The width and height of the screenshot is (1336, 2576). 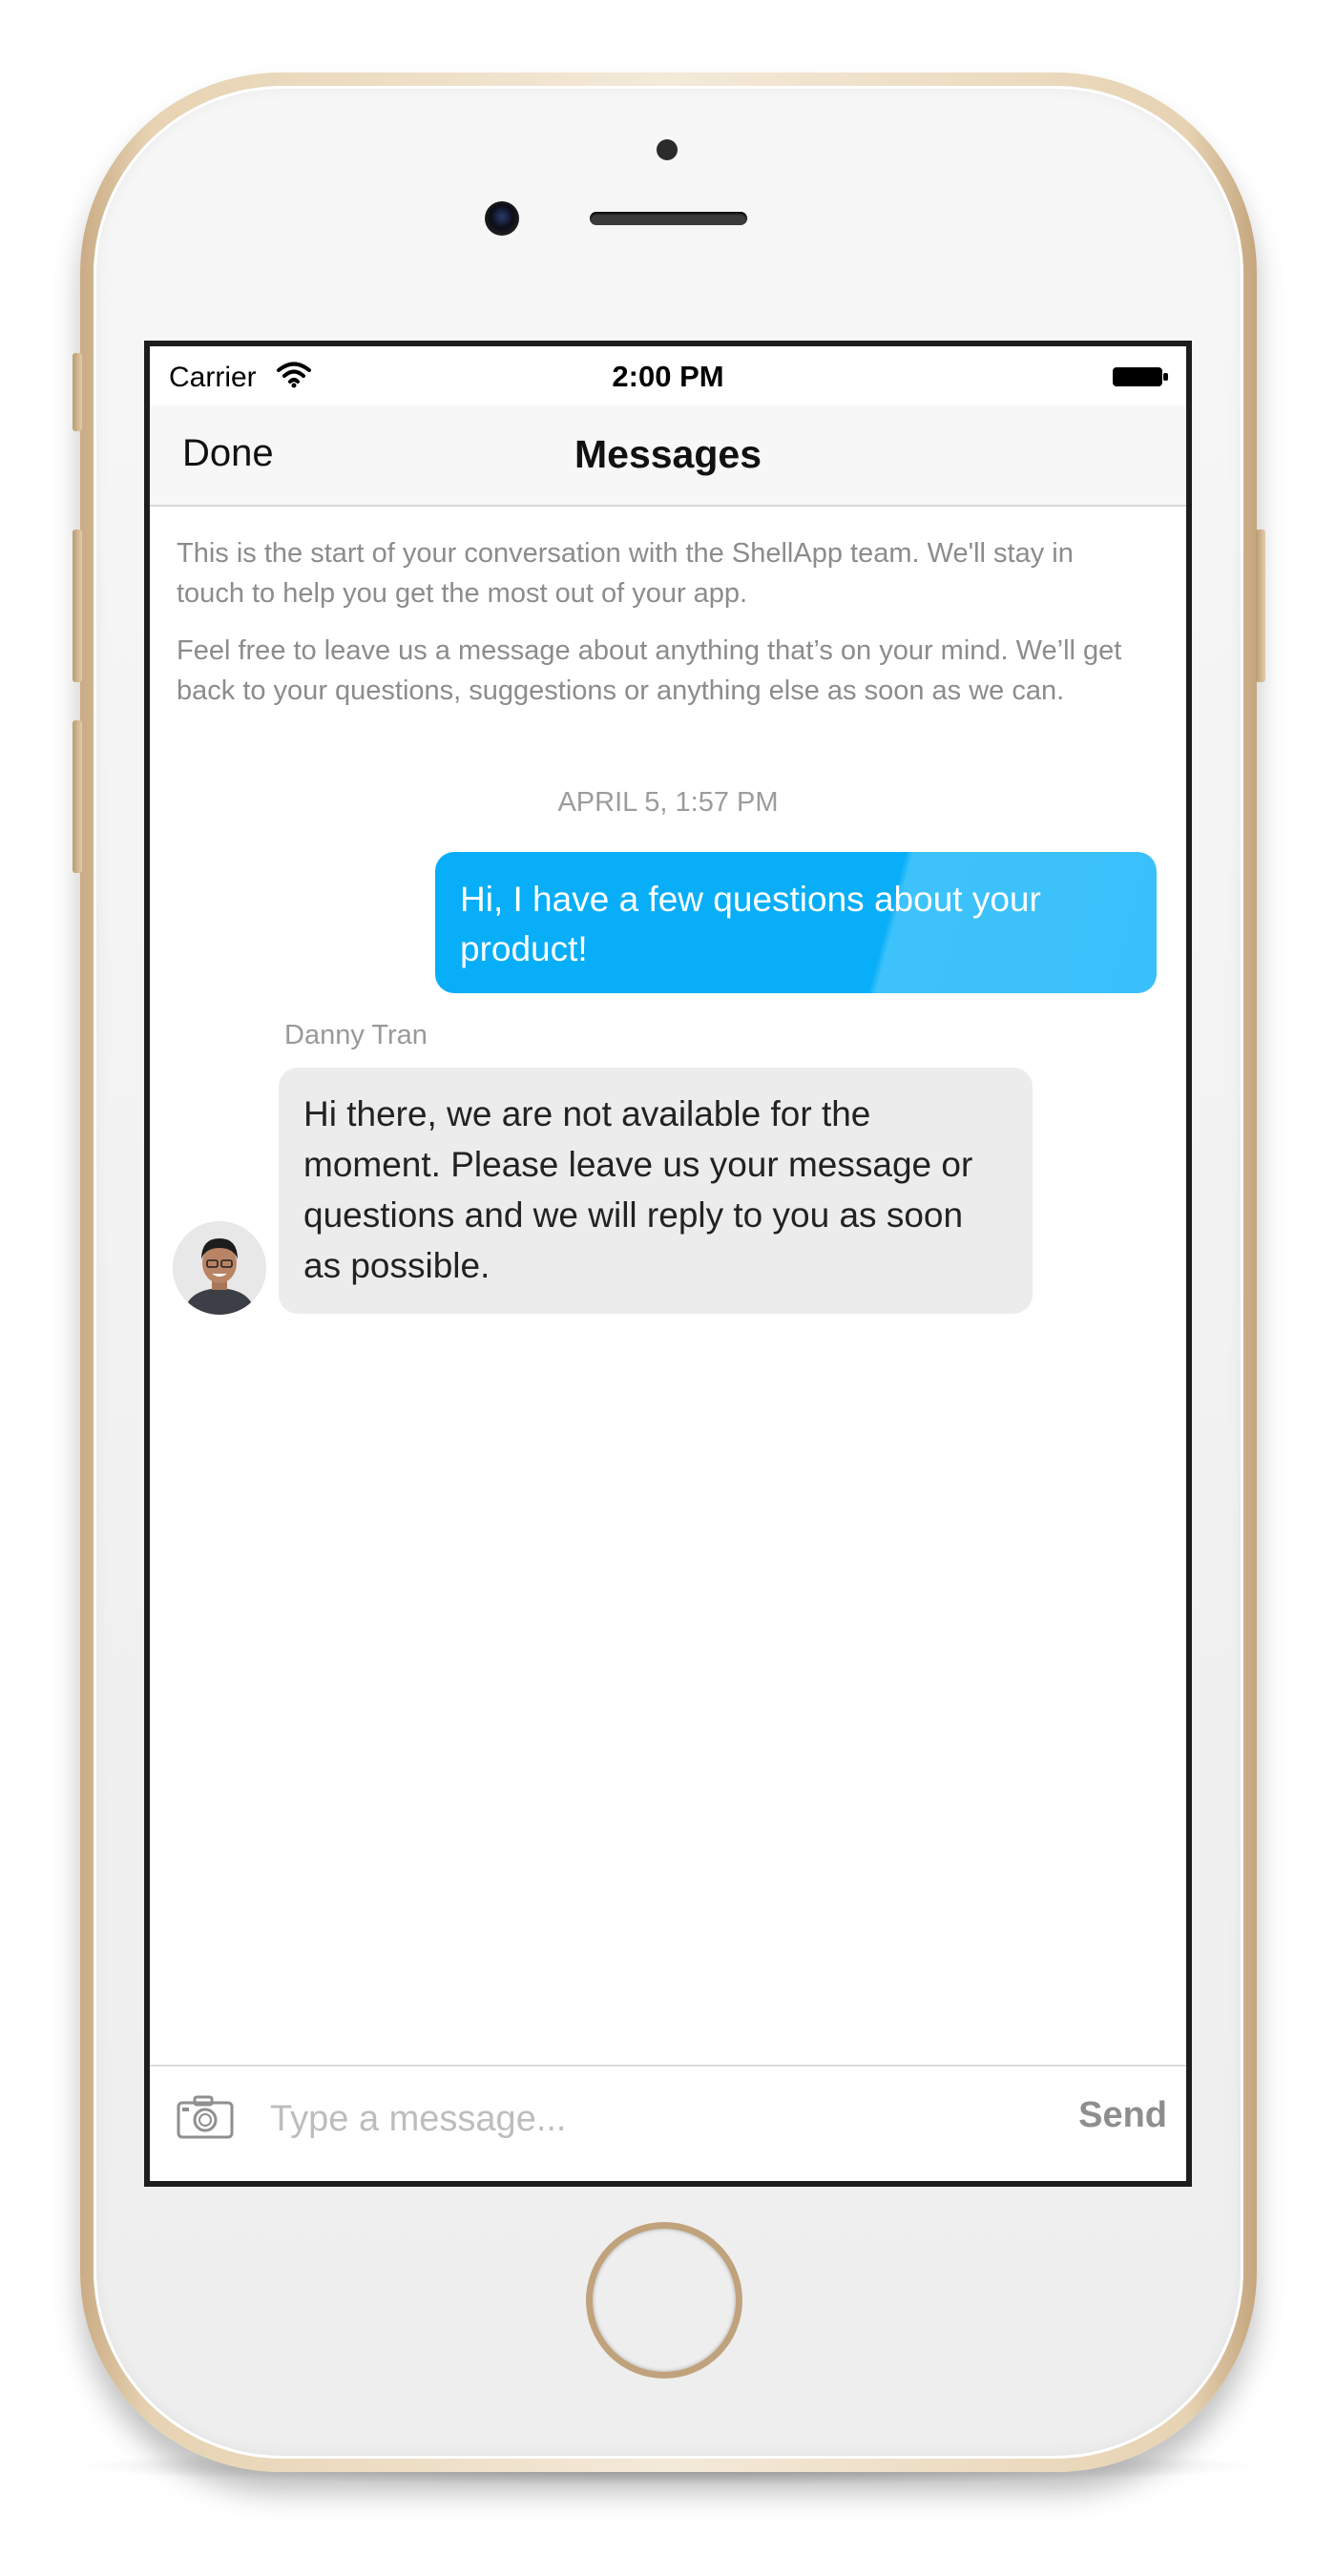 I want to click on power-button, so click(x=1260, y=606).